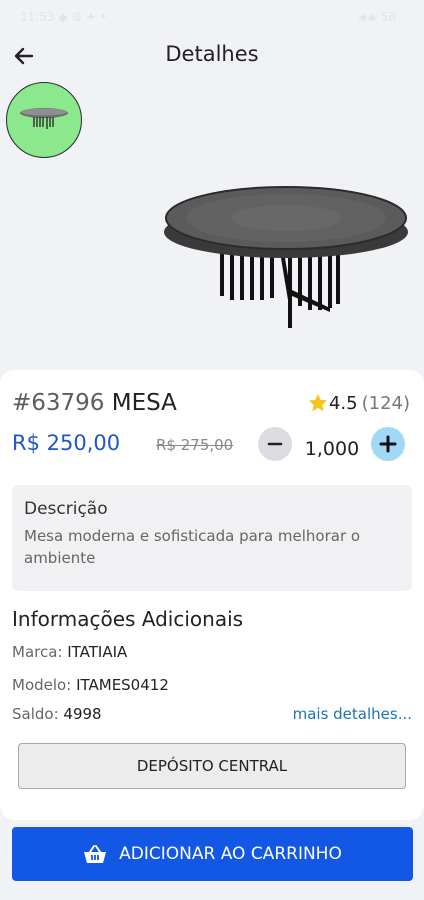  What do you see at coordinates (37, 652) in the screenshot?
I see `brand-label: Marca:` at bounding box center [37, 652].